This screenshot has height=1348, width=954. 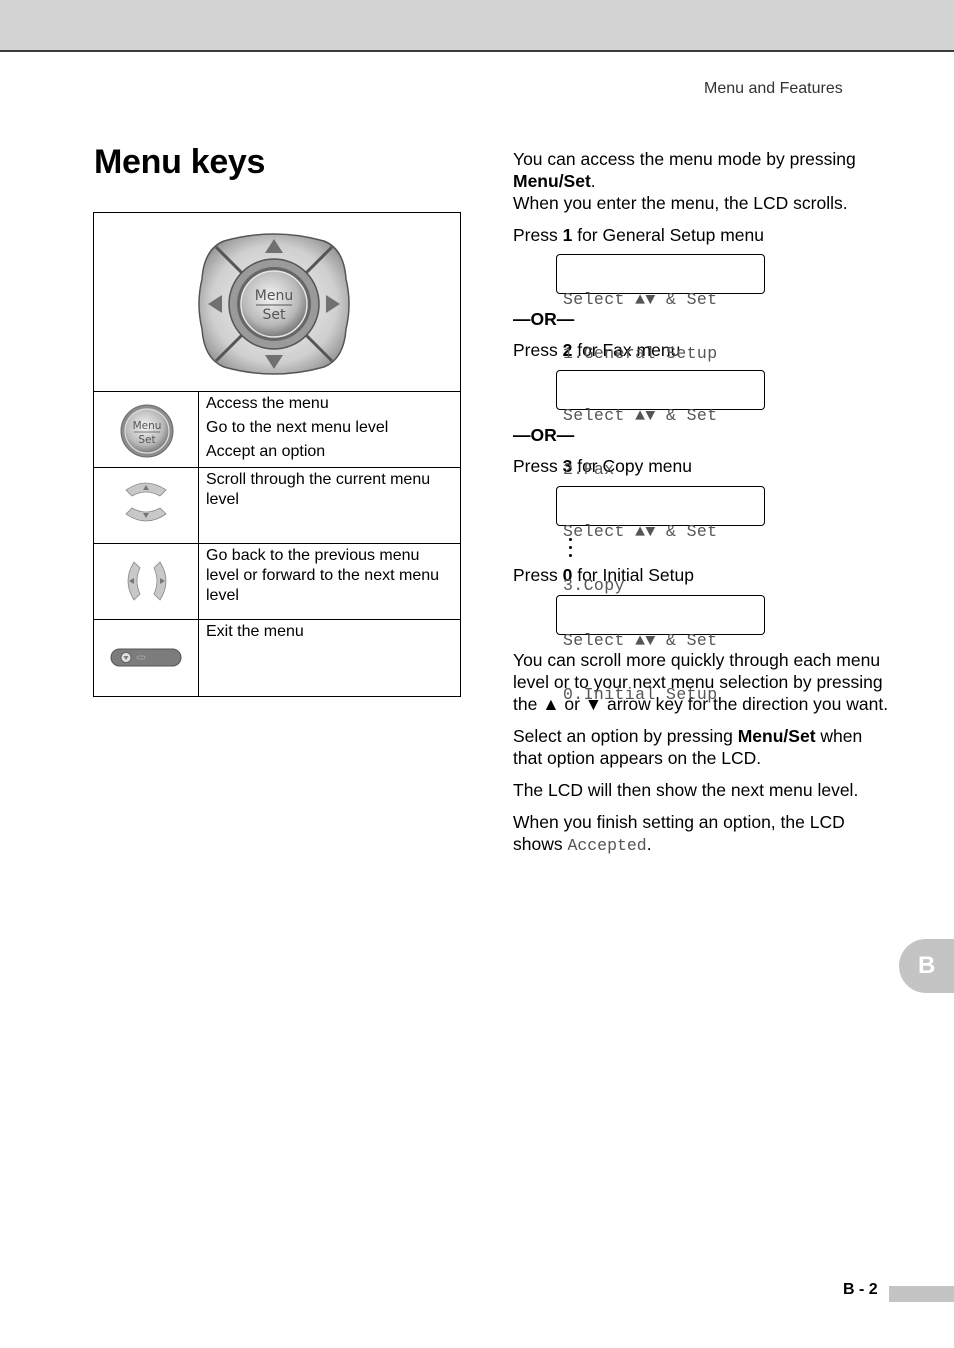 I want to click on lcd-display: Select ▲▼ & Set 2.Fax, so click(x=660, y=424).